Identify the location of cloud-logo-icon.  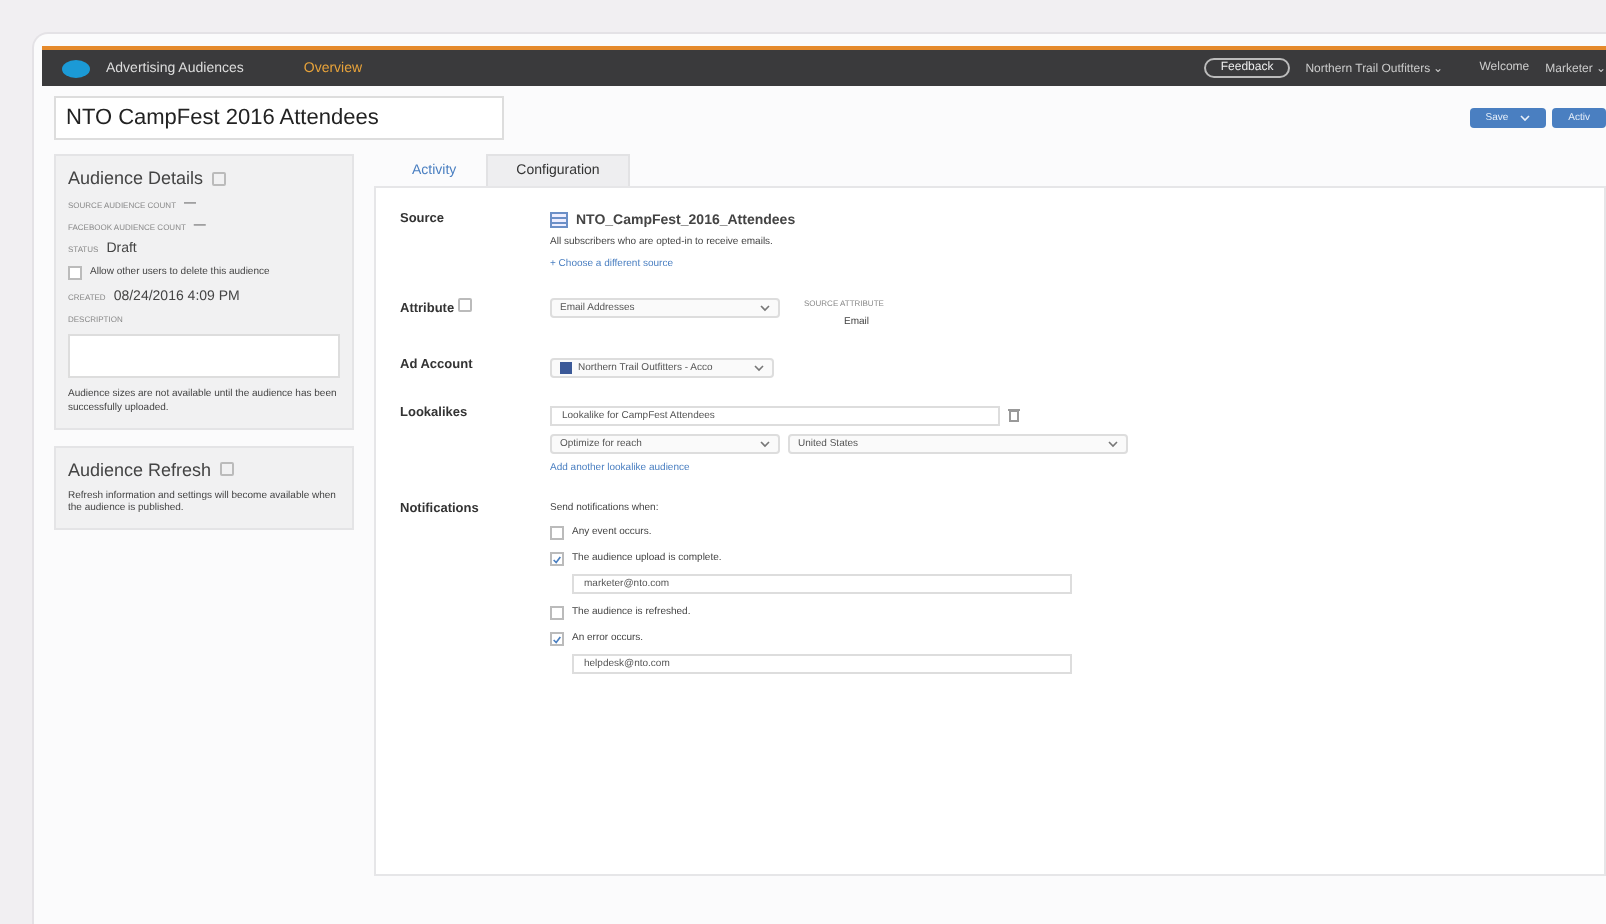
(76, 68).